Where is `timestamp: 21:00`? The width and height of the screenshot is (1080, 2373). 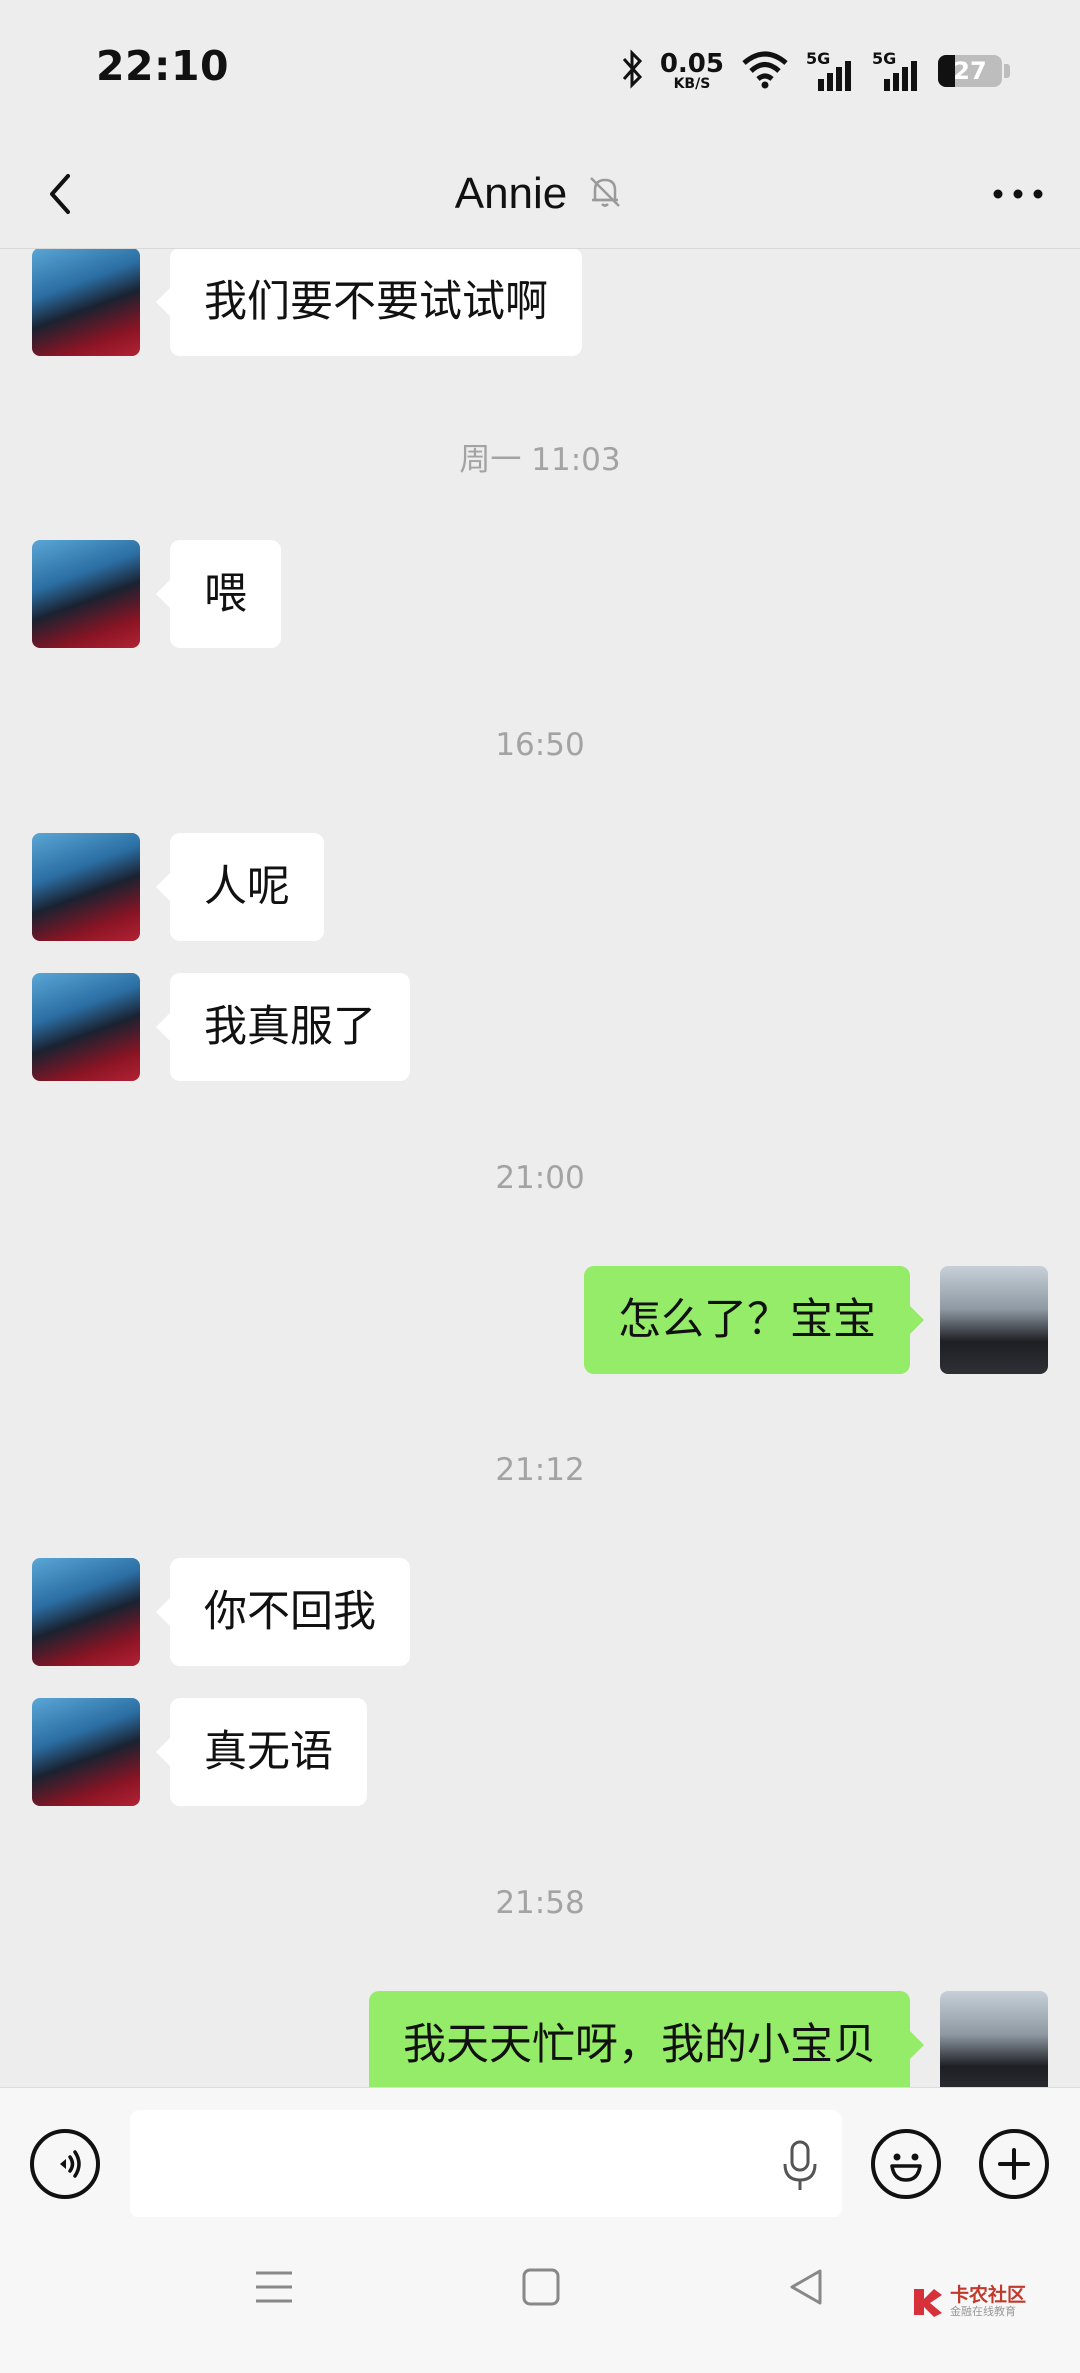 timestamp: 21:00 is located at coordinates (540, 1178).